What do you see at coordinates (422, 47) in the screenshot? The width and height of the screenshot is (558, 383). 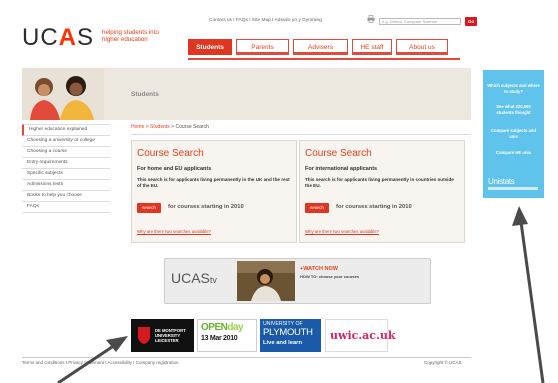 I see `tab-about-us: About us` at bounding box center [422, 47].